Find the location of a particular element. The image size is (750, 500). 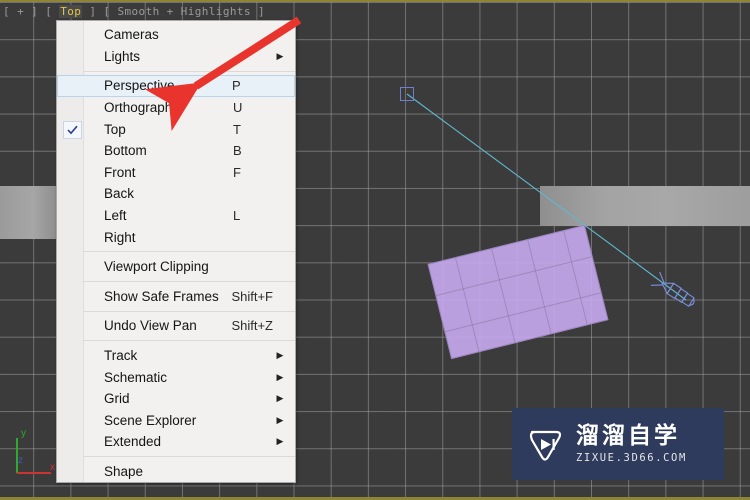

menu-item-bottom: Bottom B is located at coordinates (176, 151).